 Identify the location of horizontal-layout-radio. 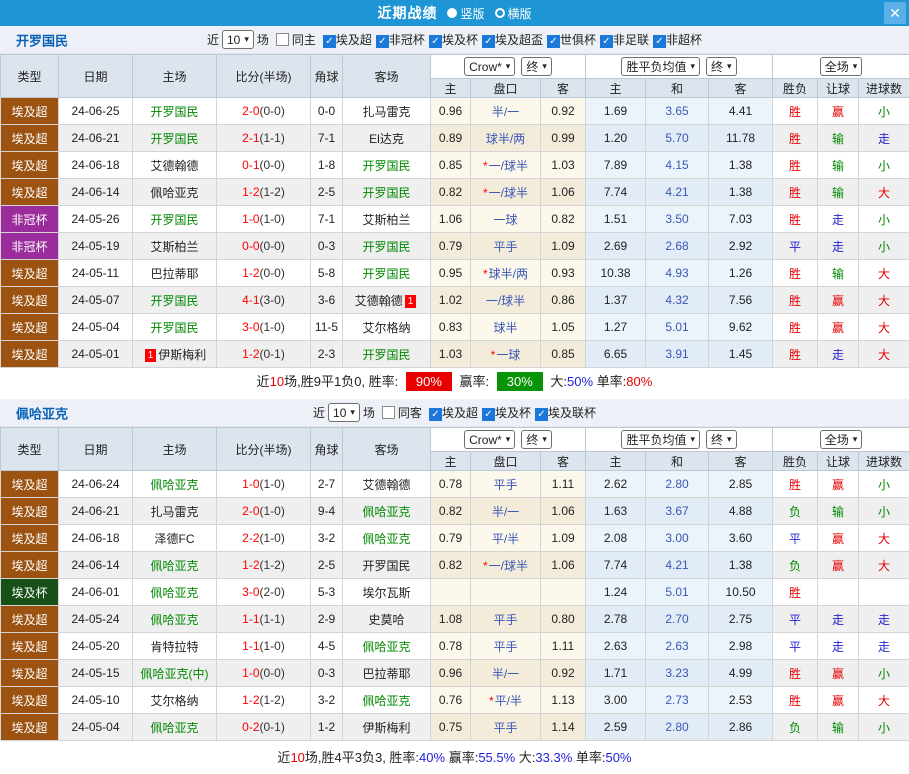
(499, 13).